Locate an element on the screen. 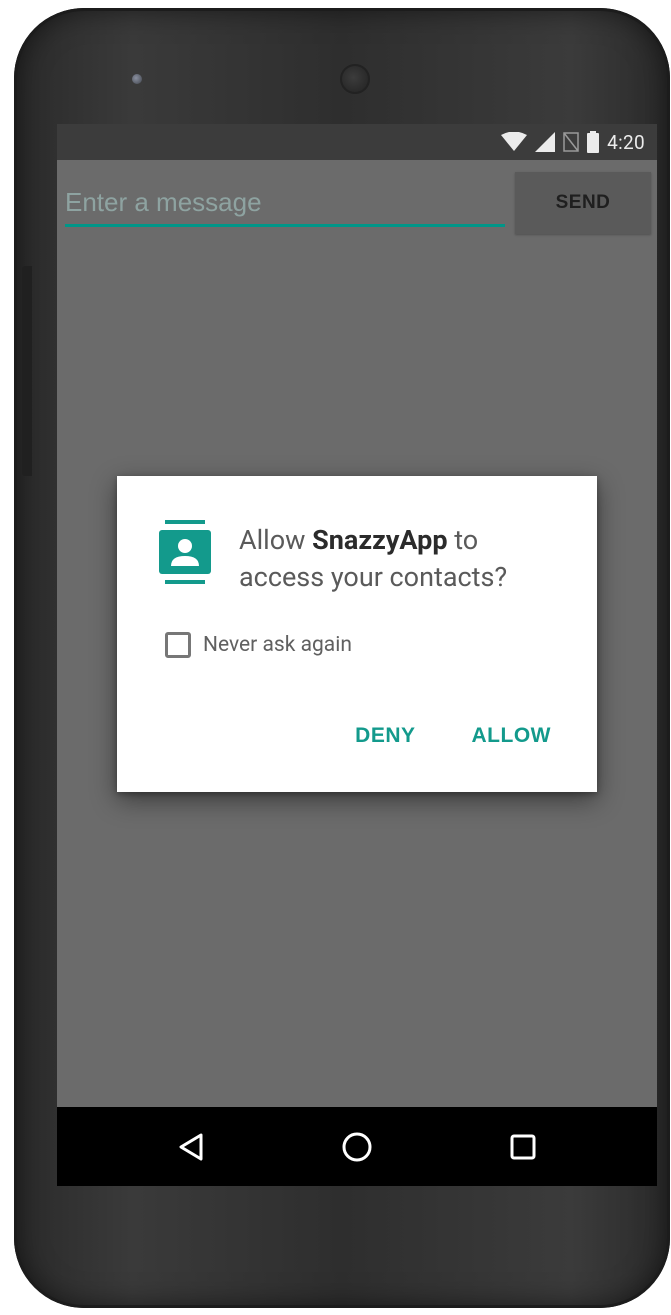 This screenshot has width=671, height=1315. dialog-title: Allow SnazzyApp to access your contacts? is located at coordinates (404, 559).